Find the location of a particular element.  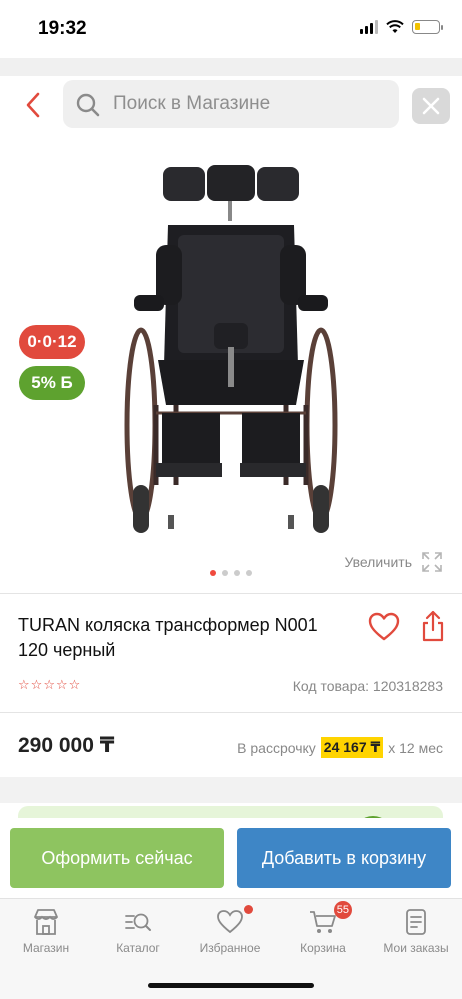

battery-icon is located at coordinates (427, 27).